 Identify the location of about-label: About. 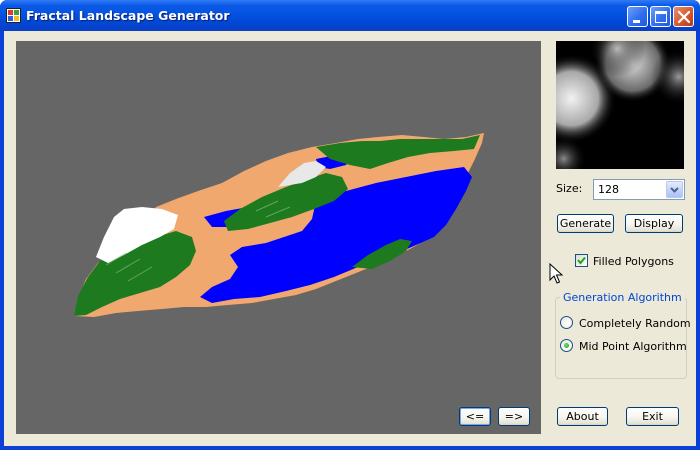
(582, 416).